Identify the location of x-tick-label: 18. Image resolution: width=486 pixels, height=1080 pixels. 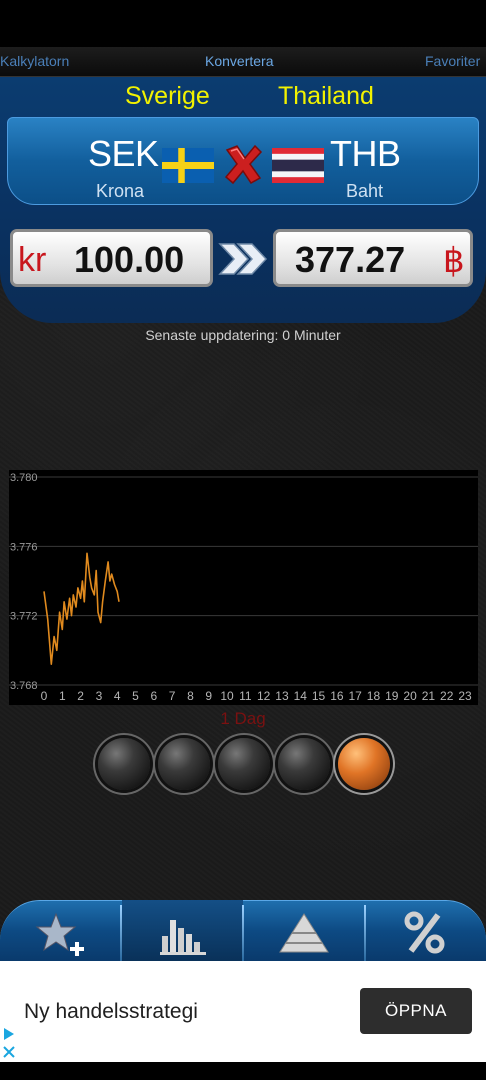
(374, 696).